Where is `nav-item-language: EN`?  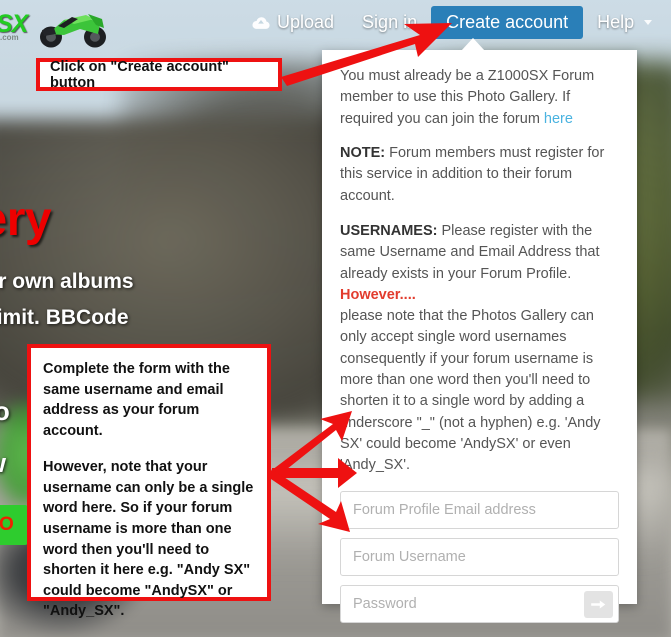
nav-item-language: EN is located at coordinates (668, 22).